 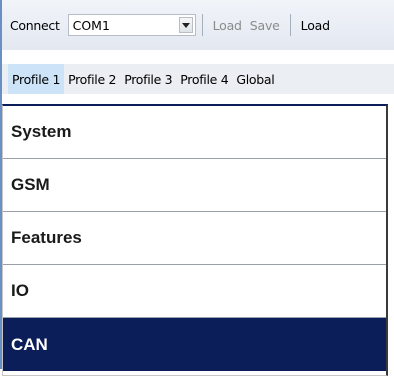 What do you see at coordinates (36, 79) in the screenshot?
I see `tab-profile-1: Profile 1` at bounding box center [36, 79].